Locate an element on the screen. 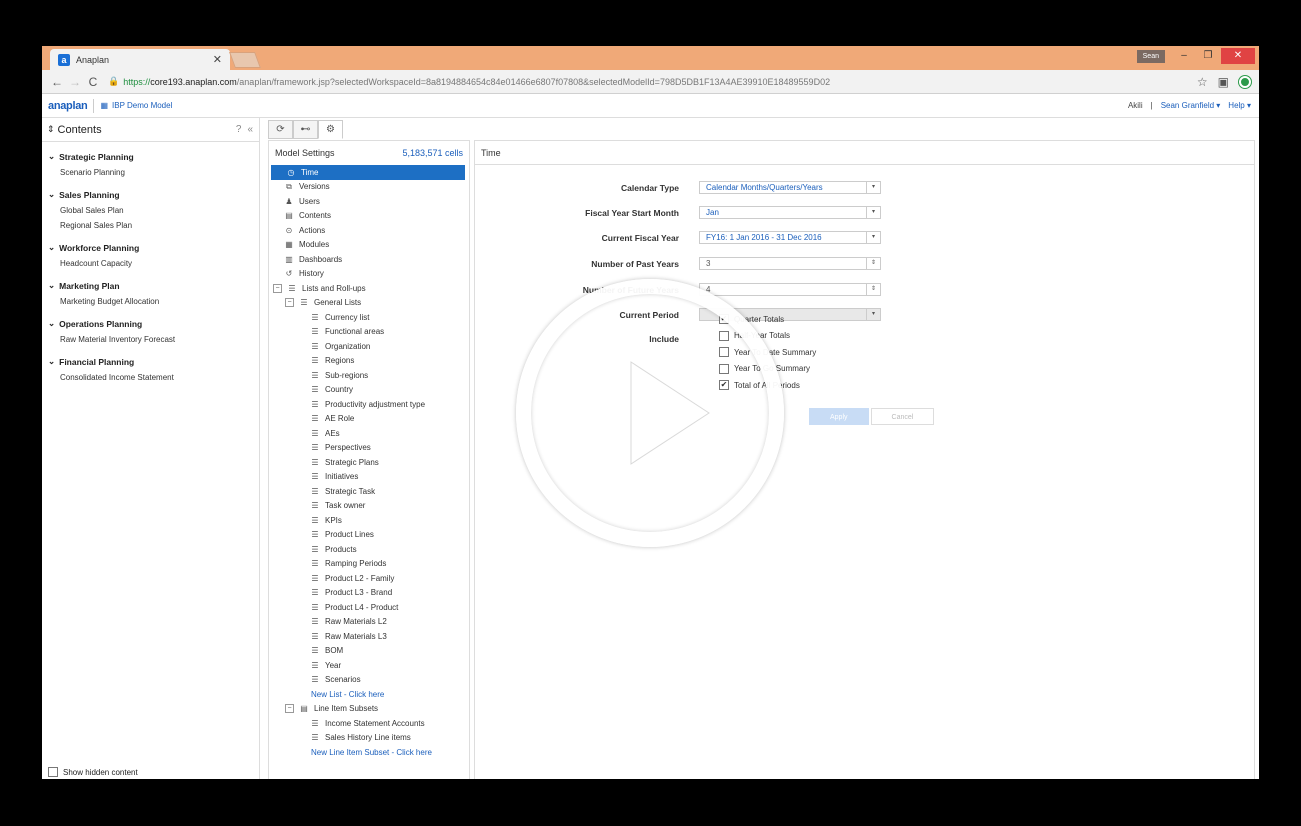 This screenshot has height=826, width=1301. list-item: ☰ Product L4 - Product is located at coordinates (369, 607).